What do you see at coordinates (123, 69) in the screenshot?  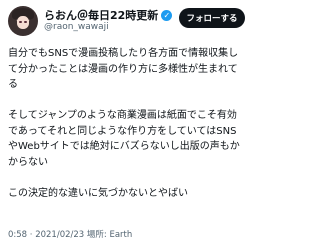 I see `tweet-line: て分かったことは漫画の作り方に多様性が生まれて` at bounding box center [123, 69].